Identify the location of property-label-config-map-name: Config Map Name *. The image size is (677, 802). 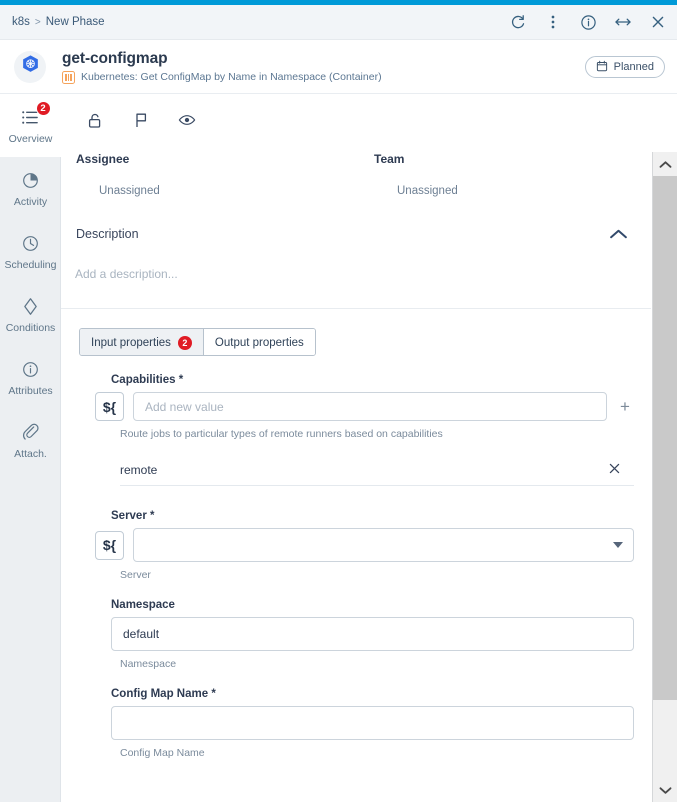
(372, 694).